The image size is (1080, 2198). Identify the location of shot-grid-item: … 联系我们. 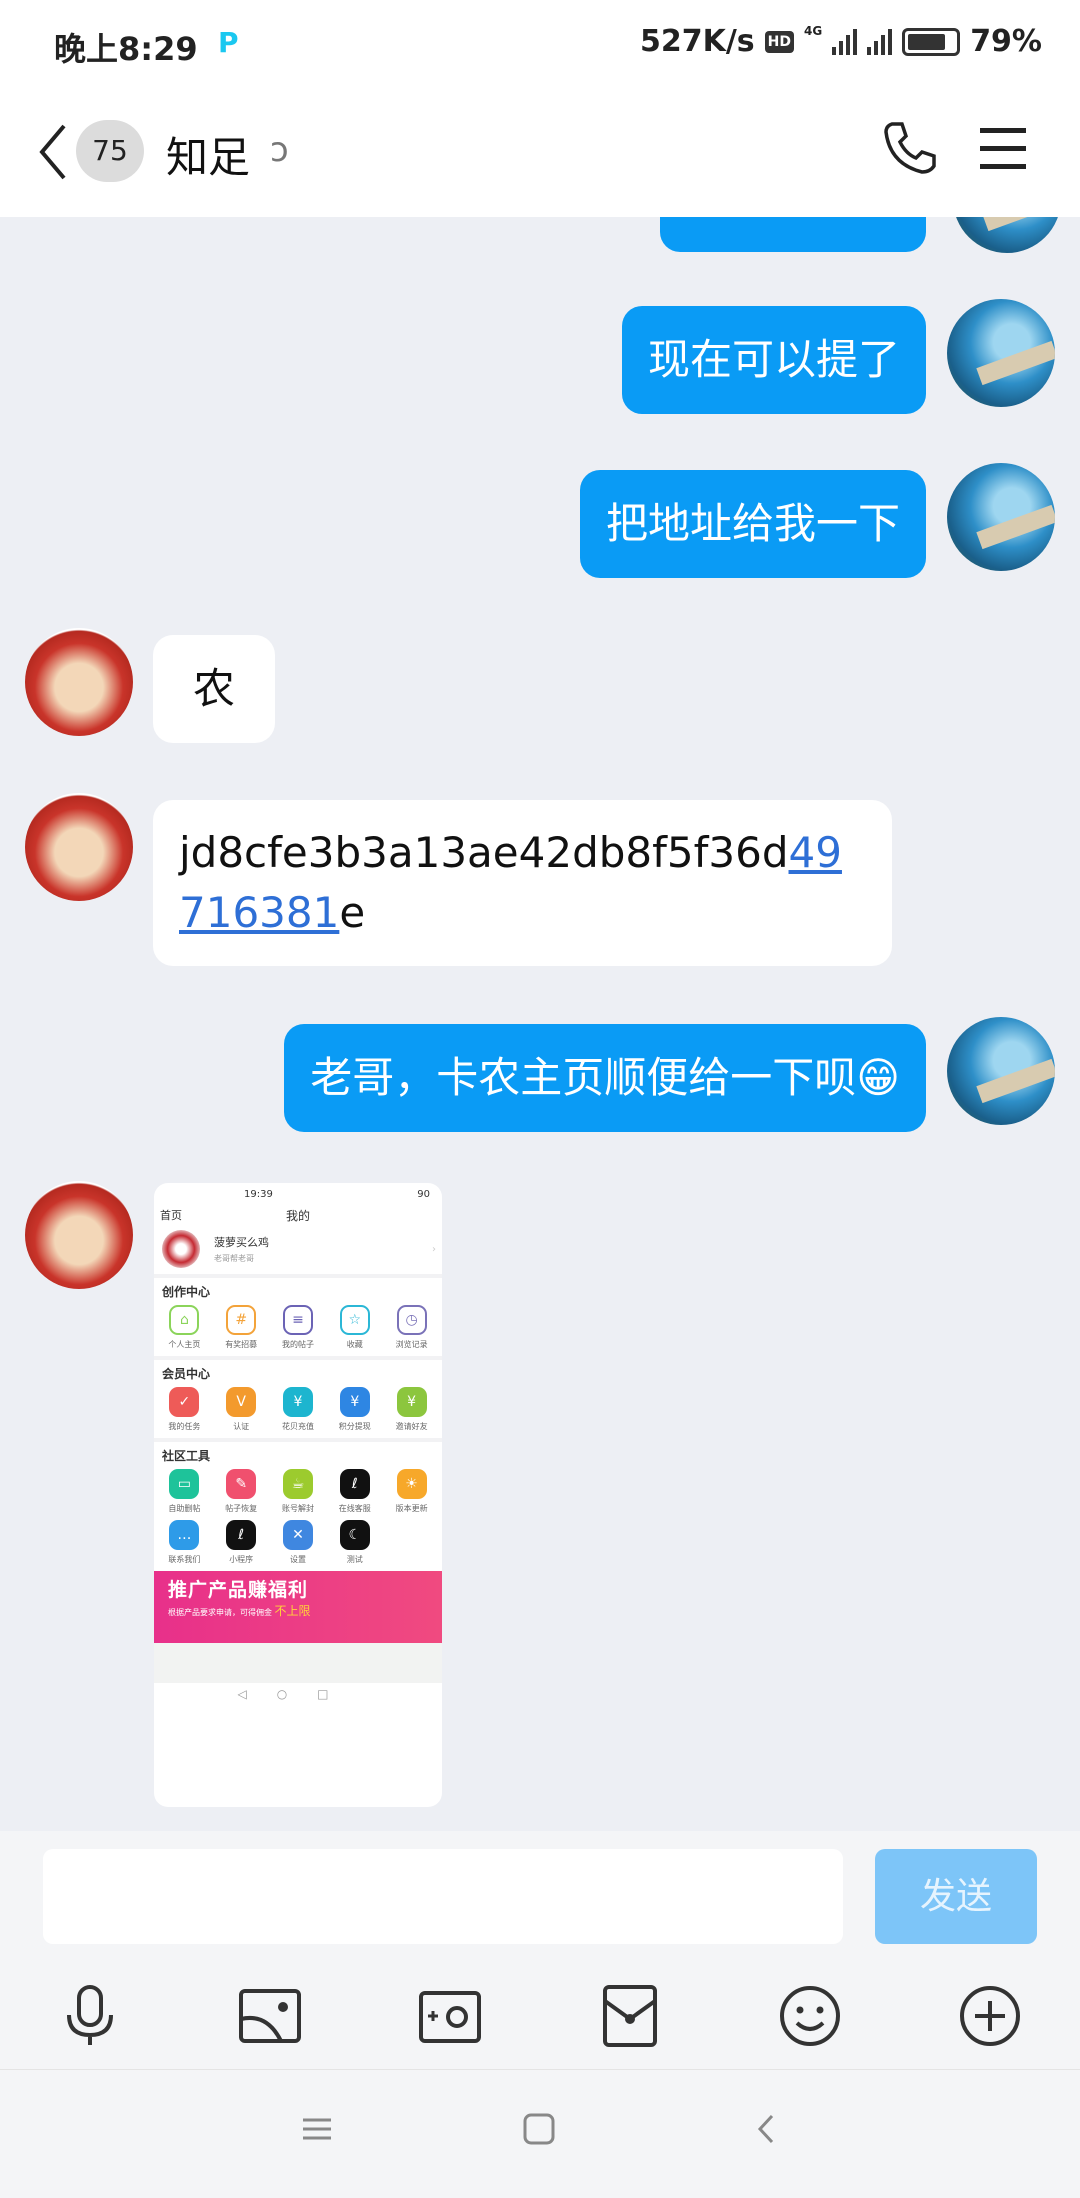
(184, 1542).